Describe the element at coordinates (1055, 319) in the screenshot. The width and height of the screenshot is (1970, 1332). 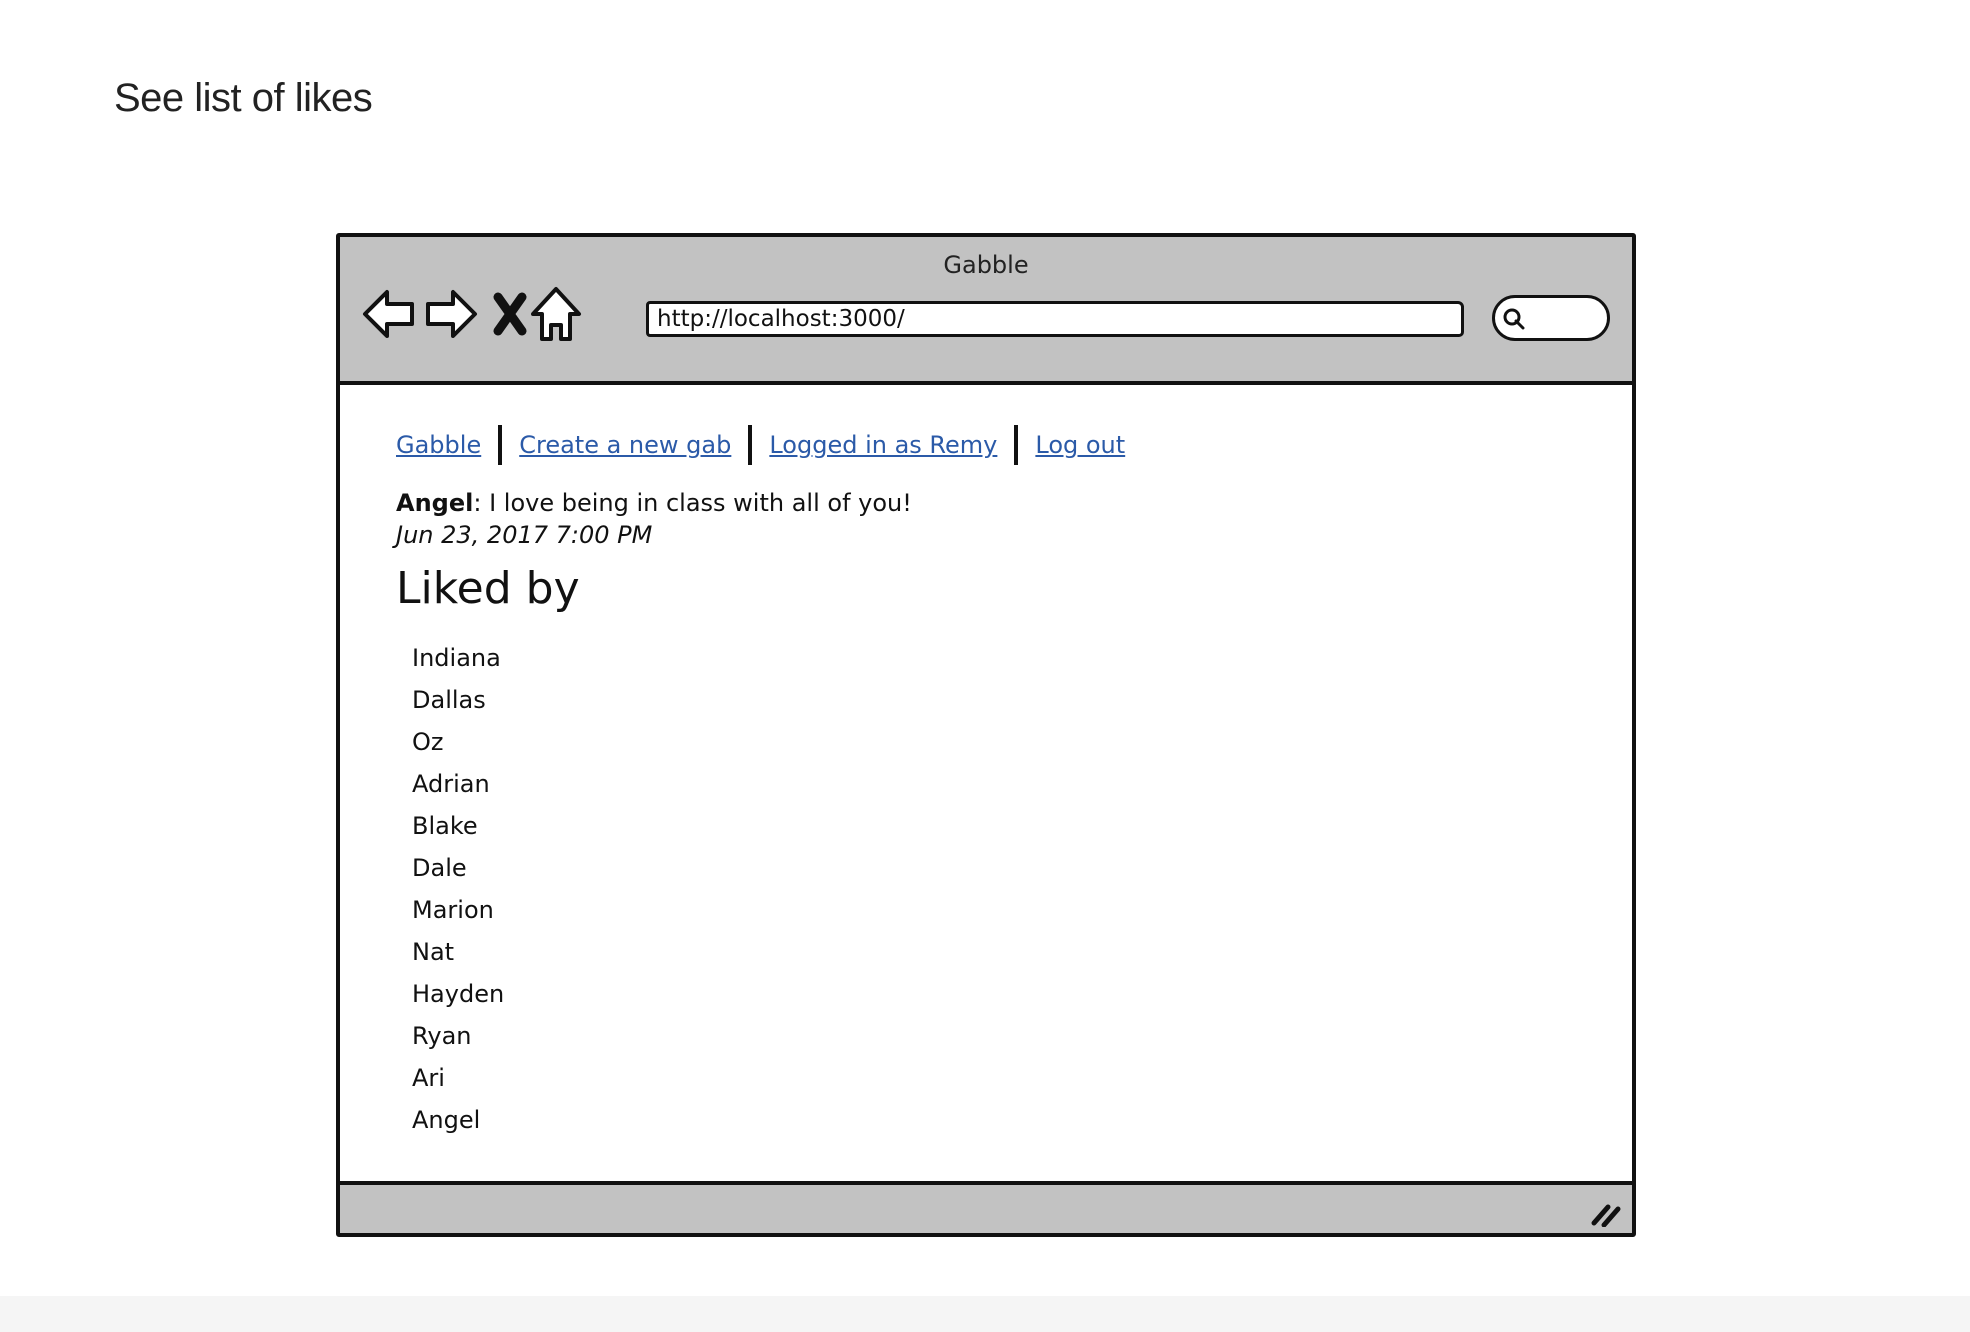
I see `url-bar: http://localhost:3000/` at that location.